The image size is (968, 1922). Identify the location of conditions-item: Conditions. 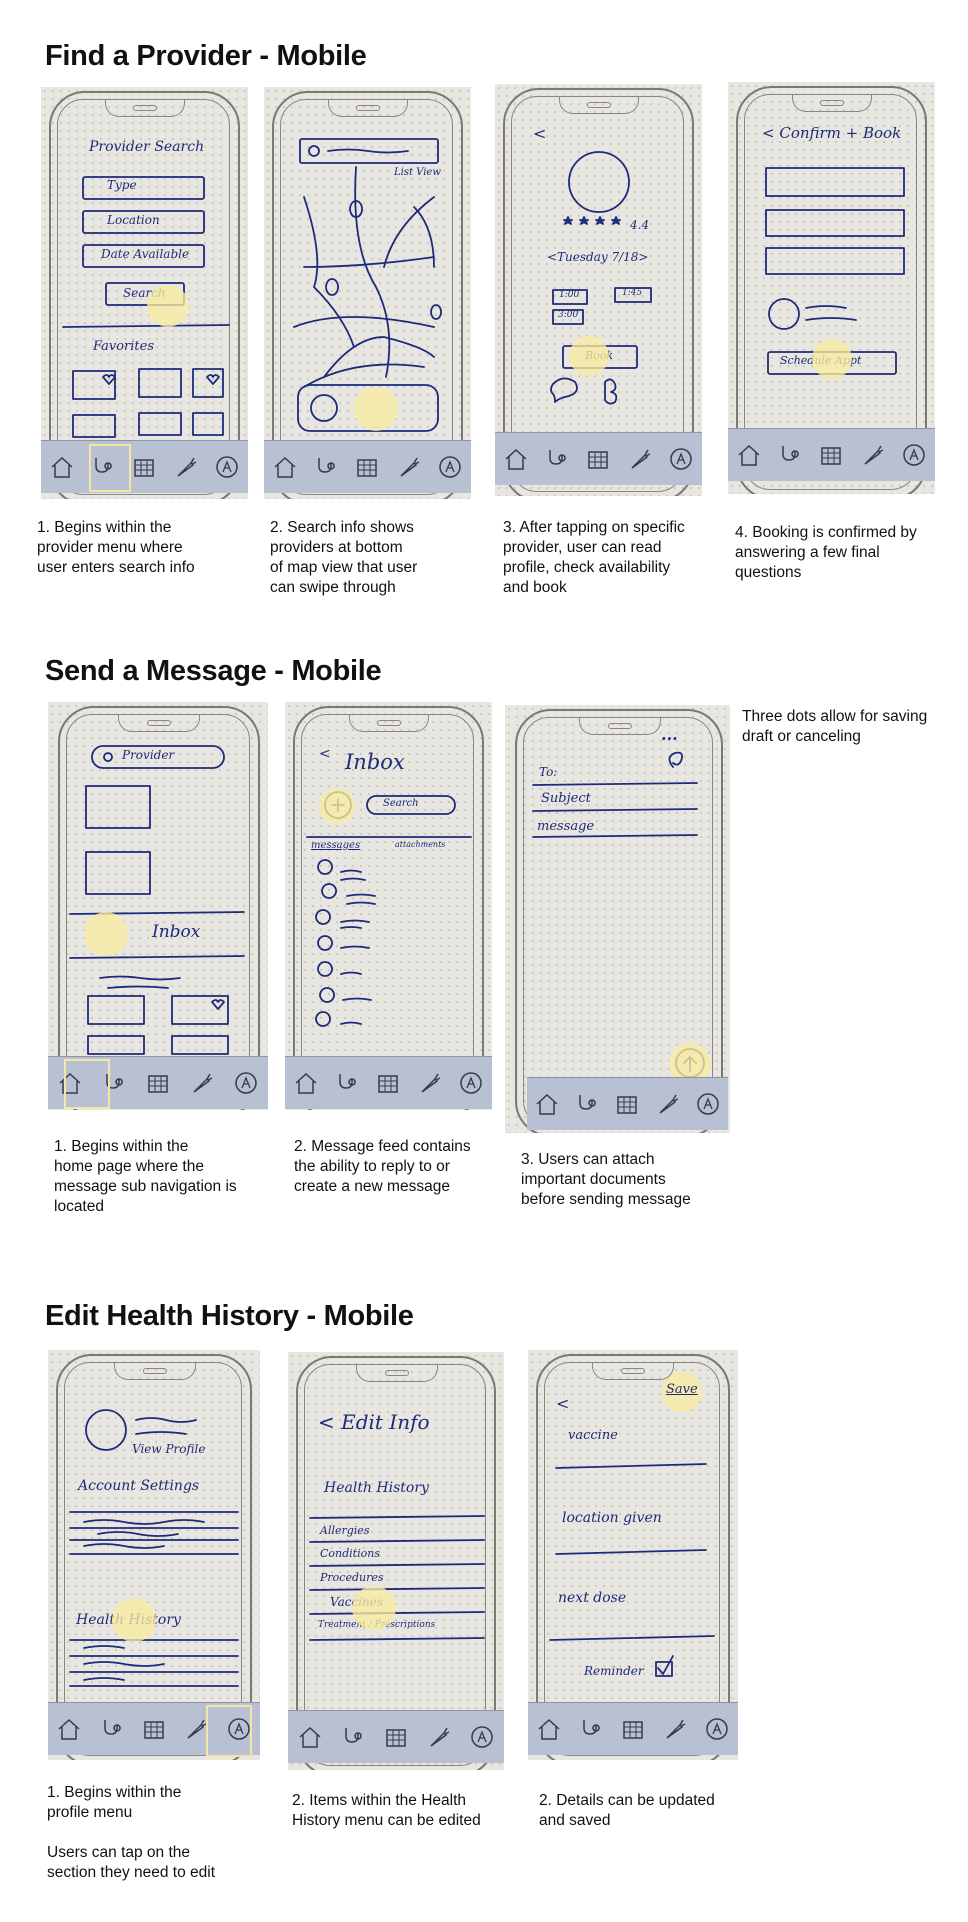
(350, 1553).